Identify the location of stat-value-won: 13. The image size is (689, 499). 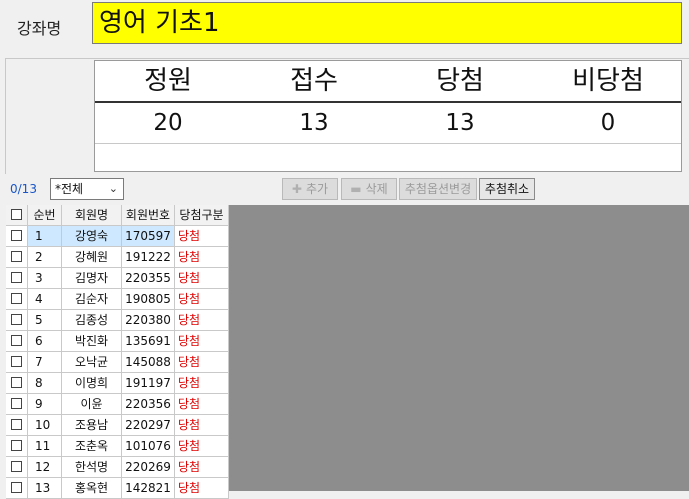
(460, 123).